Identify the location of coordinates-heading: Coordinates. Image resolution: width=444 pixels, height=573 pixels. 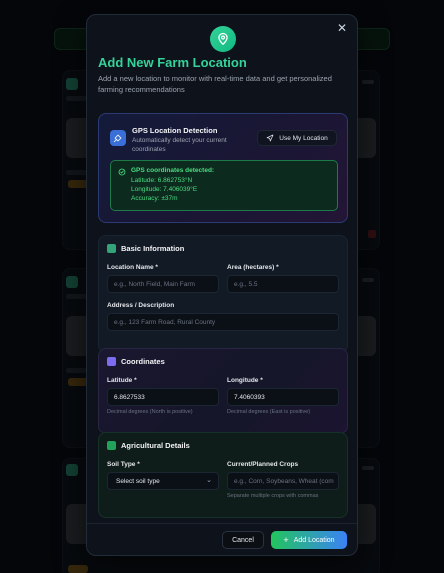
(136, 361).